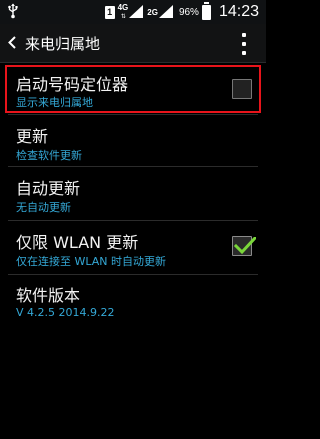  What do you see at coordinates (244, 44) in the screenshot?
I see `more-options-icon` at bounding box center [244, 44].